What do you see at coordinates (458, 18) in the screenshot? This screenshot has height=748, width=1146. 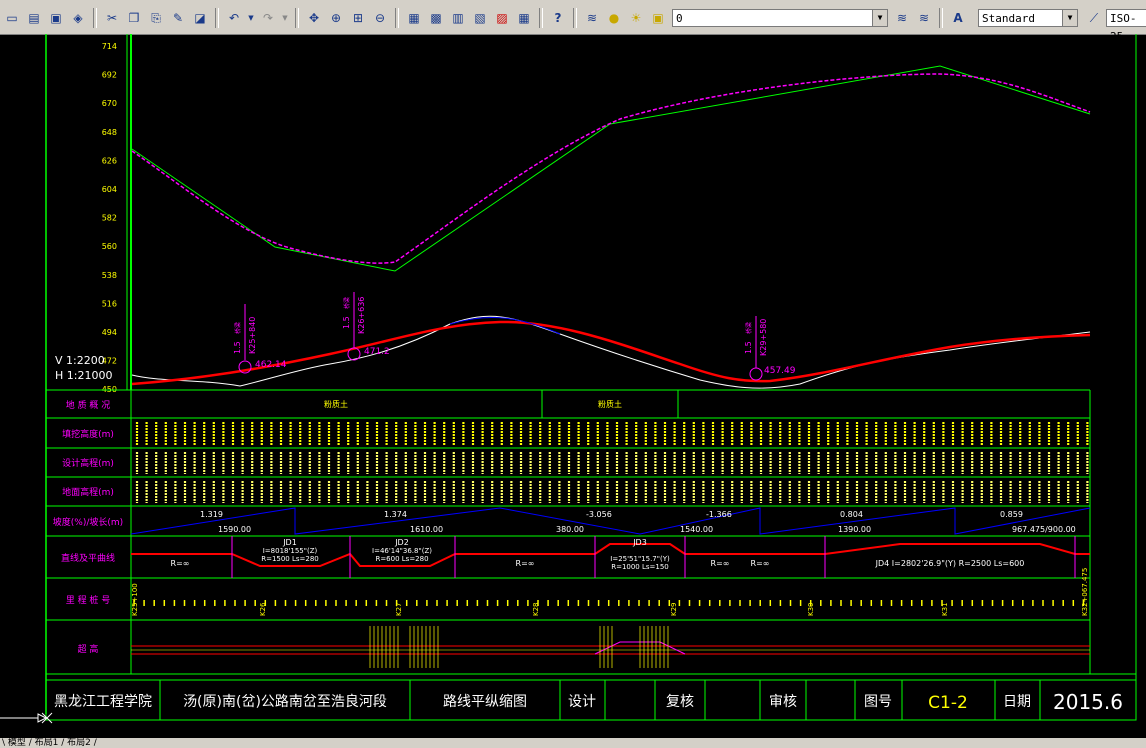 I see `tool-palettes-icon: ▥` at bounding box center [458, 18].